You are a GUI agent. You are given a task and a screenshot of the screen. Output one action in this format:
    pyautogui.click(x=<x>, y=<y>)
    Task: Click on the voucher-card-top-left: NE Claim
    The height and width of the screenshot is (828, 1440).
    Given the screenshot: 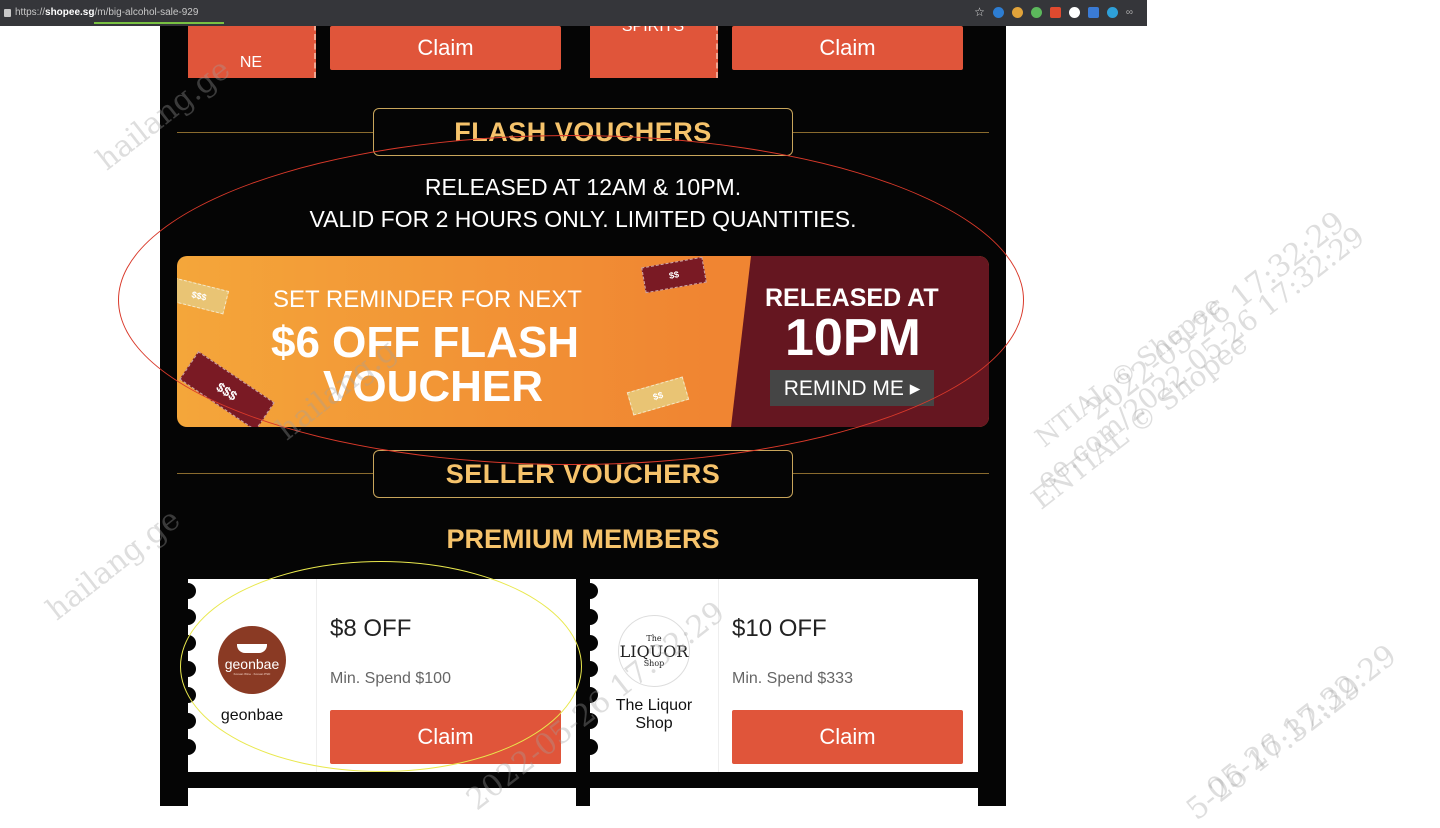 What is the action you would take?
    pyautogui.click(x=382, y=52)
    